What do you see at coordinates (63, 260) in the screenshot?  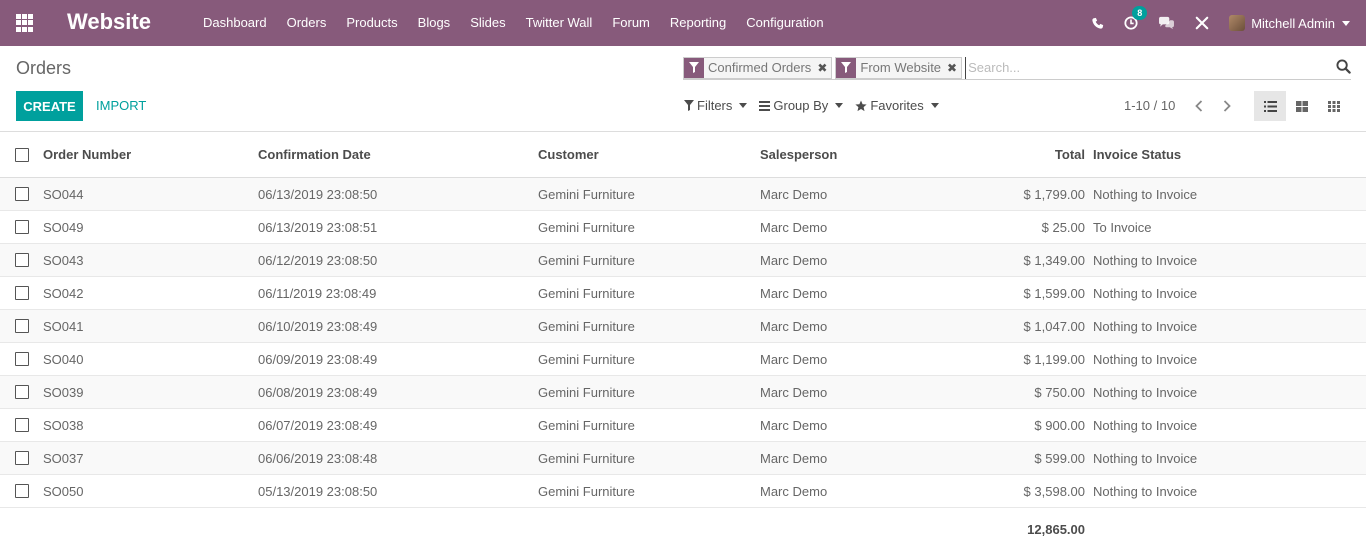 I see `order-number-cell: SO043` at bounding box center [63, 260].